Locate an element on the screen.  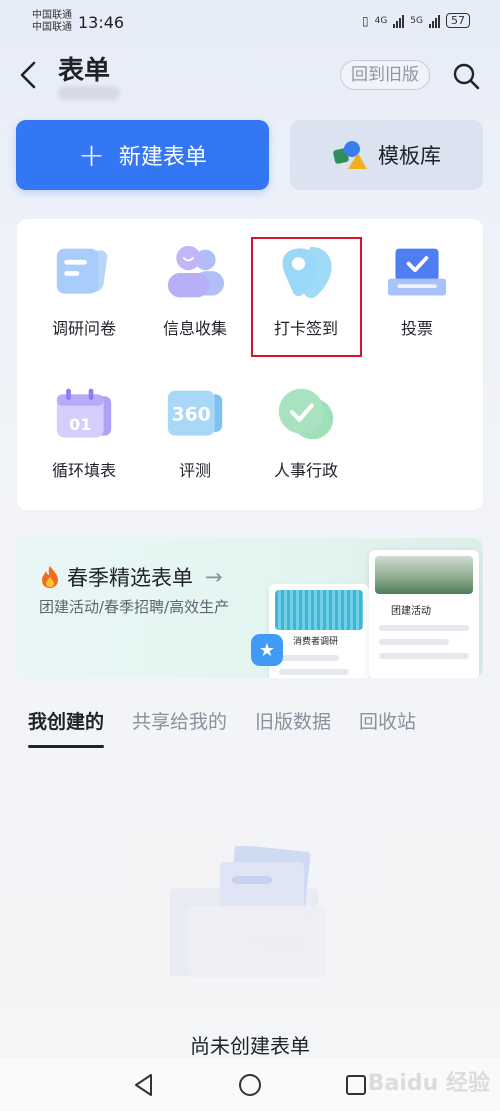
survey-icon is located at coordinates (82, 271).